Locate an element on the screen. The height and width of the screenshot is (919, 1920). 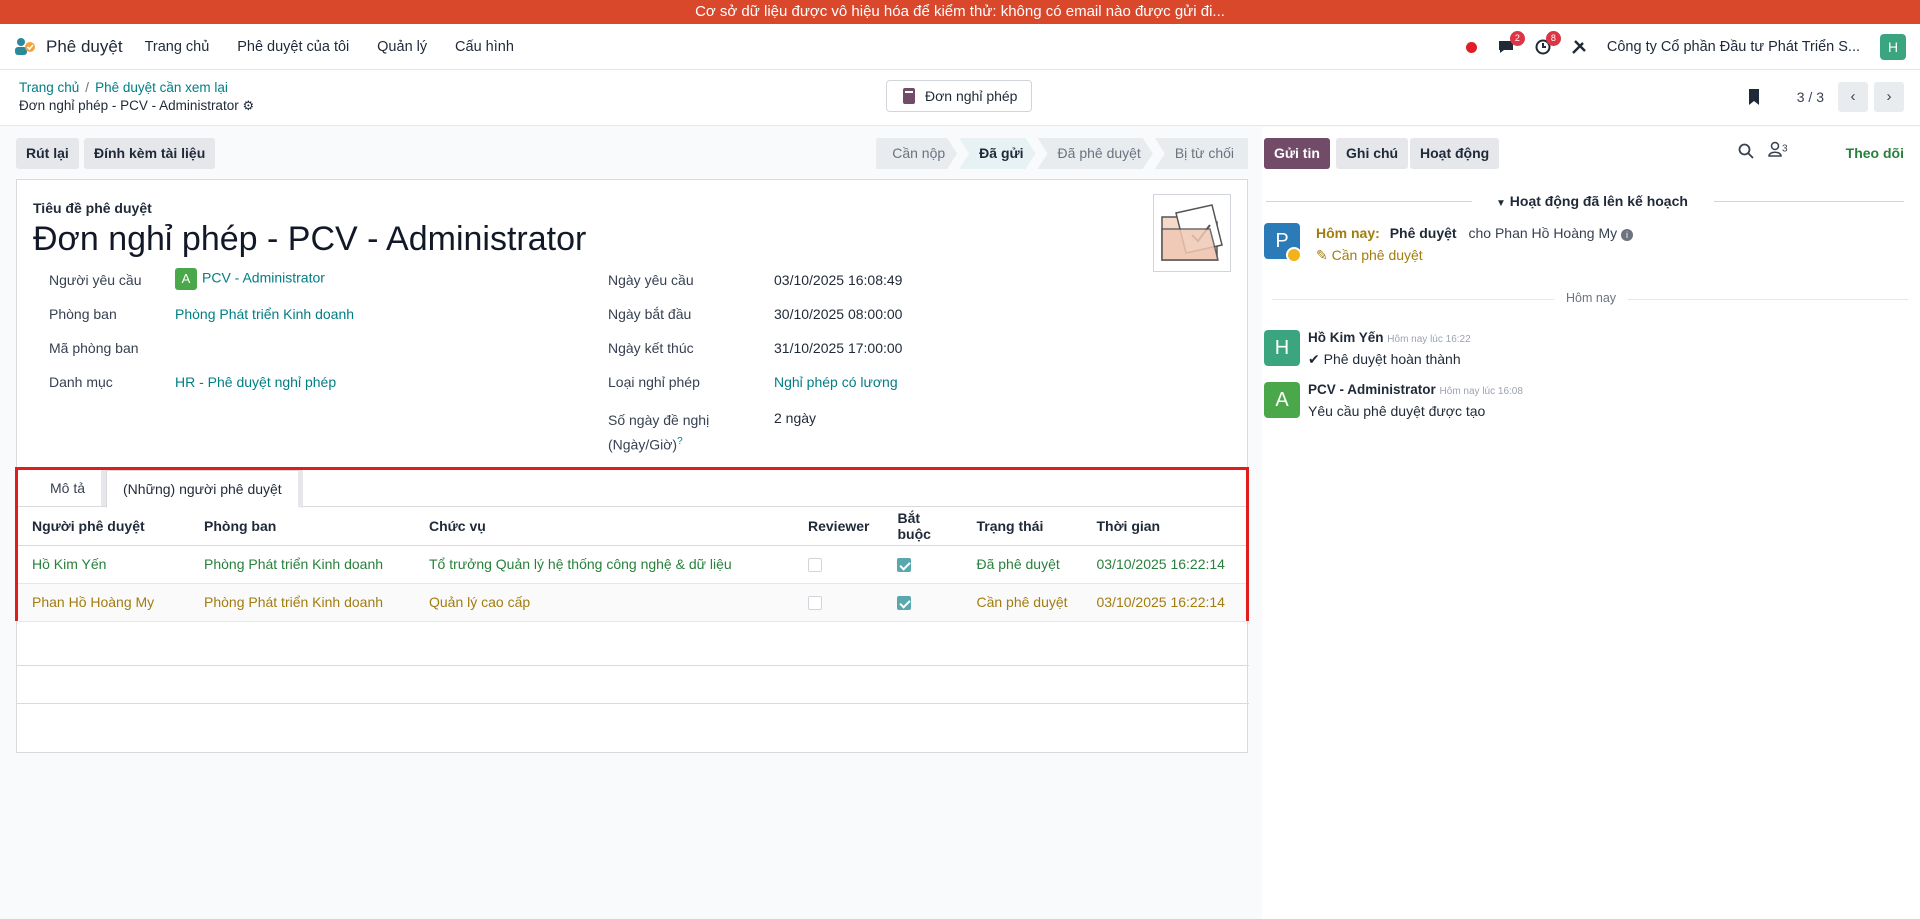
chatter-topbar: Gửi tin Ghi chú Hoạt động 3 Theo dõi is located at coordinates (1591, 152).